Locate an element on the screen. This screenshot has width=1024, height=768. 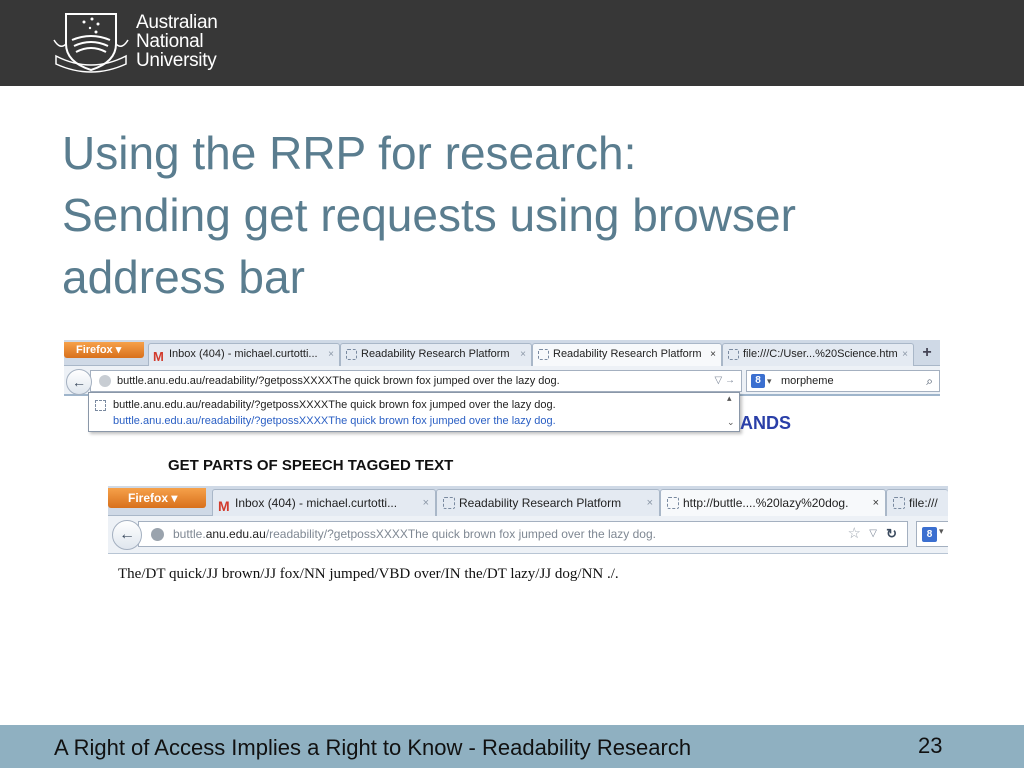
scroll-up-icon: ▴ is located at coordinates (729, 398).